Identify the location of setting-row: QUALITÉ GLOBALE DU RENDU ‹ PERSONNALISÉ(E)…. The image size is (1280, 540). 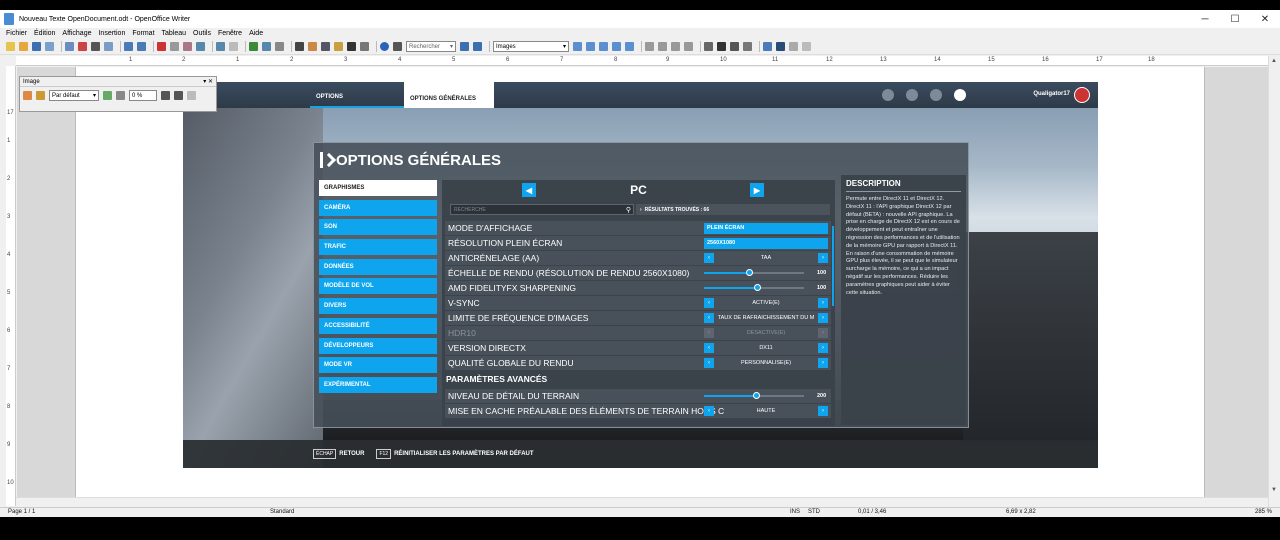
(638, 363).